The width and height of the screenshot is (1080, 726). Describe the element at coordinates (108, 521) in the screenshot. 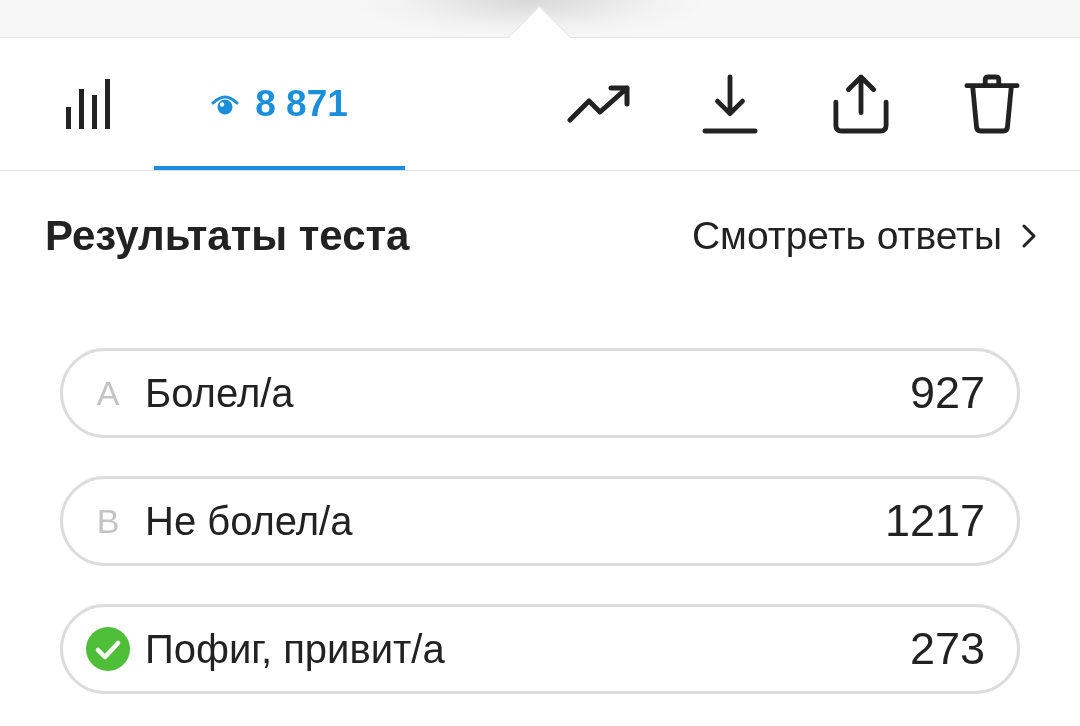

I see `option-letter: B` at that location.